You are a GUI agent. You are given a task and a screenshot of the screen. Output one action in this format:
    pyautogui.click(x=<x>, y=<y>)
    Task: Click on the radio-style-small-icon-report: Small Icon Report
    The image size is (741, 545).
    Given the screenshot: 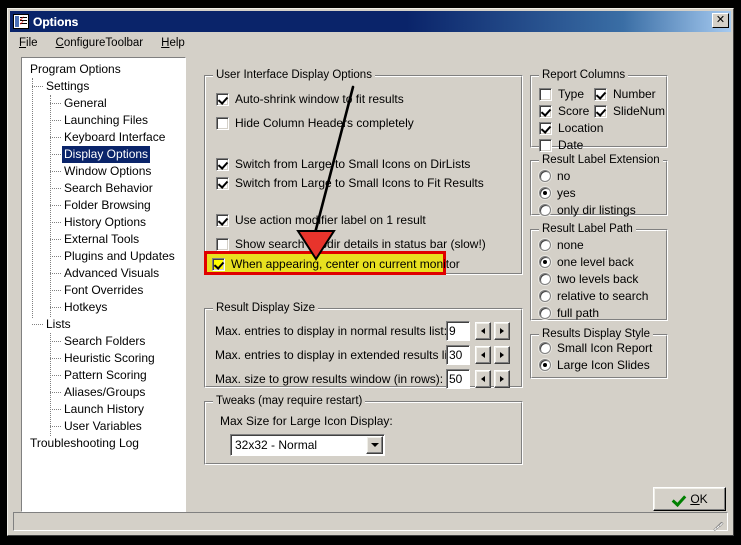 What is the action you would take?
    pyautogui.click(x=595, y=348)
    